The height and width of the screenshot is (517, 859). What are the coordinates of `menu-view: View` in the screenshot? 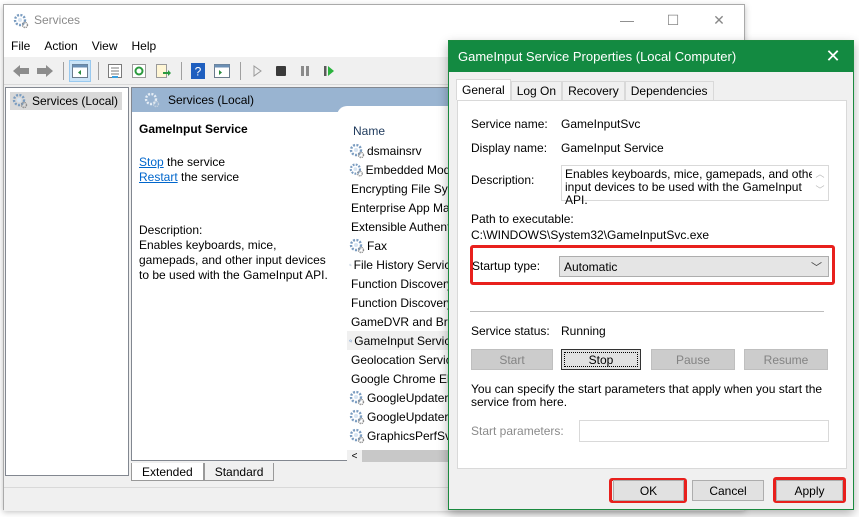 It's located at (105, 46).